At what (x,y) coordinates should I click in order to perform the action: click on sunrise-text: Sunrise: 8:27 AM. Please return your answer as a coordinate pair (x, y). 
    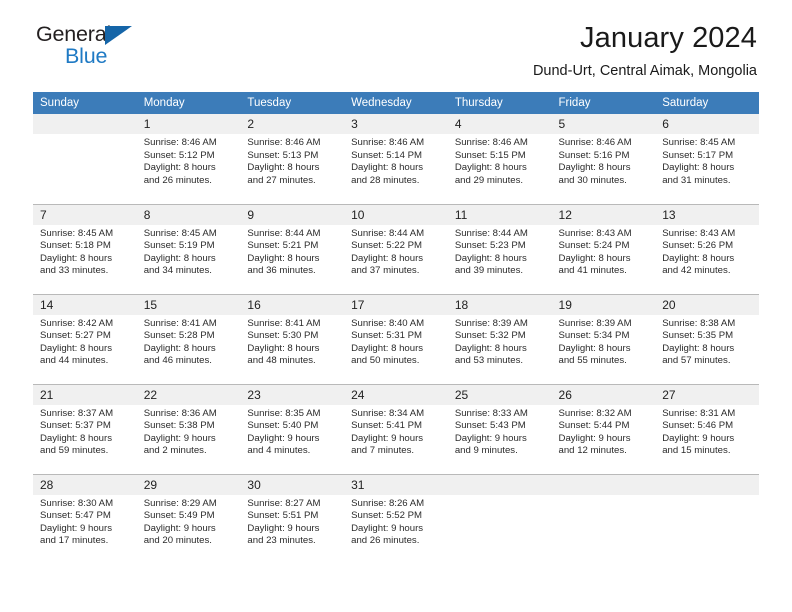
    Looking at the image, I should click on (284, 503).